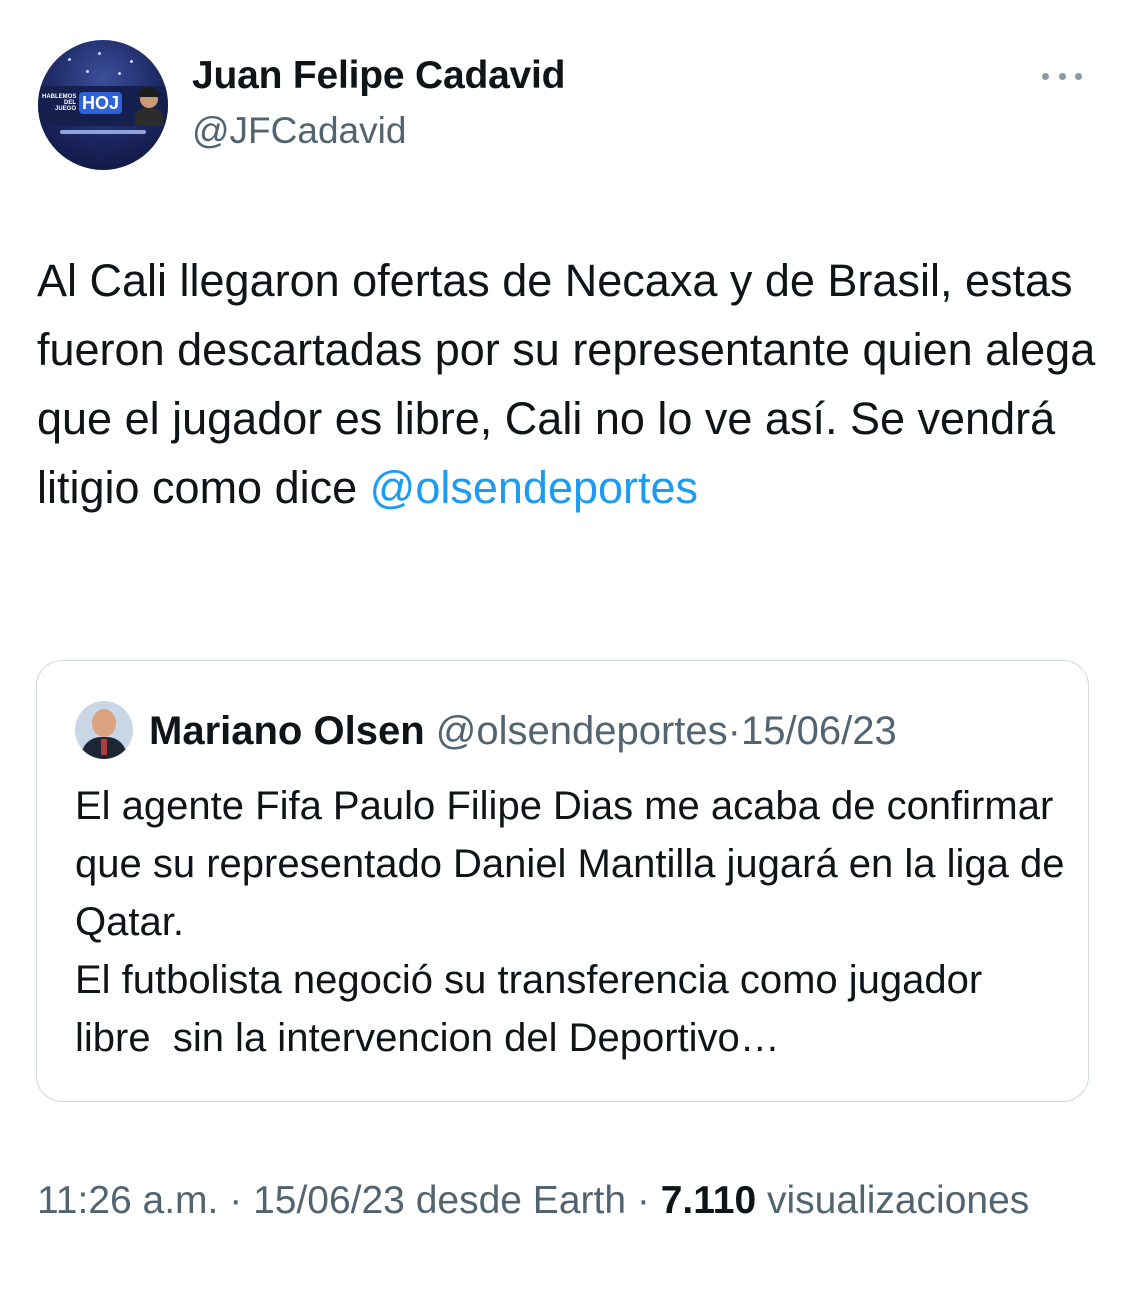  I want to click on quoted-tweet-header: Mariano Olsen @olsendeportes·15/06/23, so click(523, 731).